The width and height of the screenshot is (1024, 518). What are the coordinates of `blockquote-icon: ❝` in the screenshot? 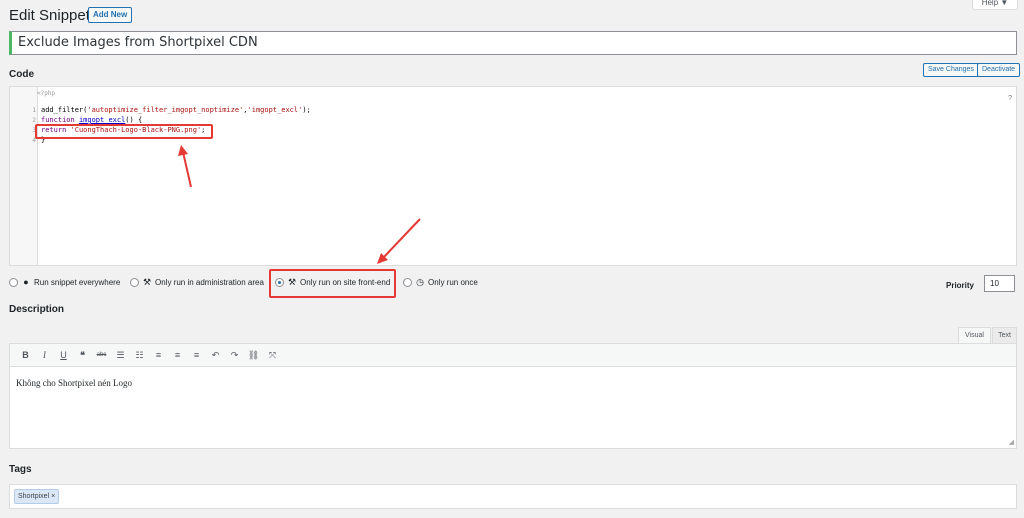 It's located at (82, 355).